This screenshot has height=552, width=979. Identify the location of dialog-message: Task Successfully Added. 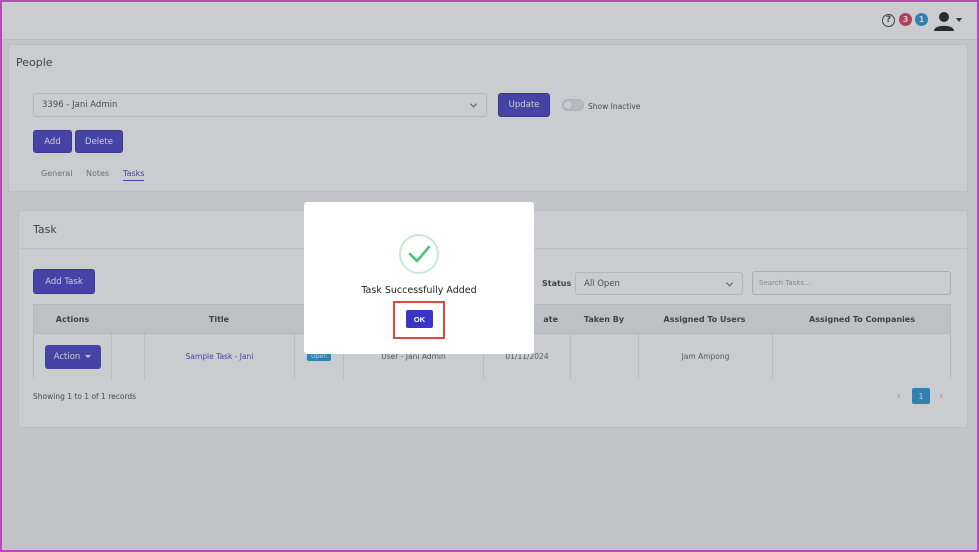
(419, 290).